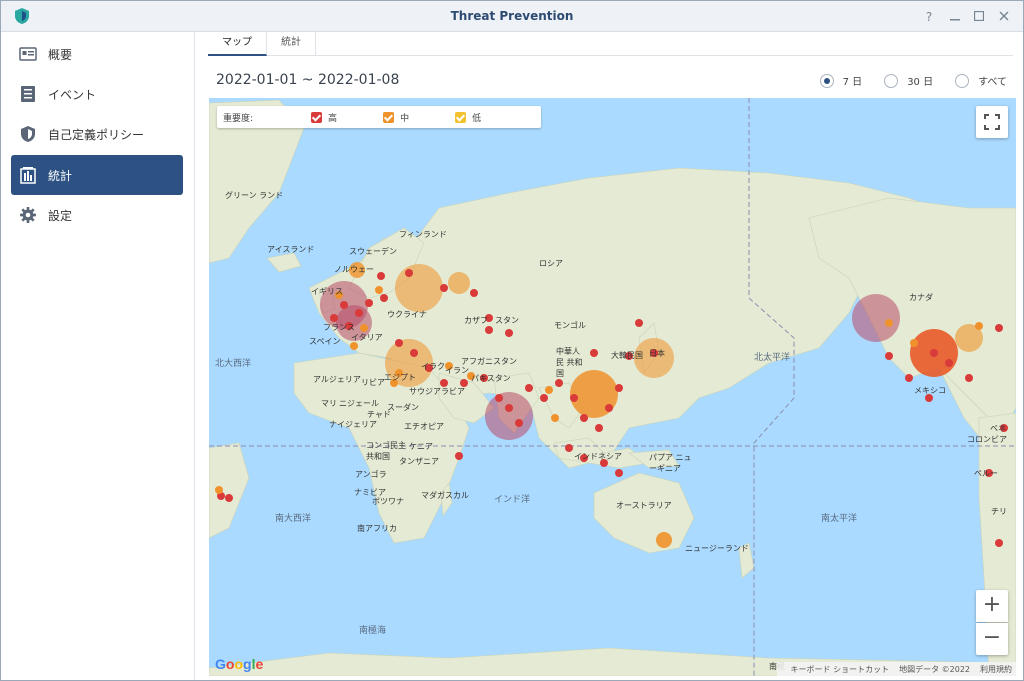  What do you see at coordinates (396, 117) in the screenshot?
I see `legend-medium: 中` at bounding box center [396, 117].